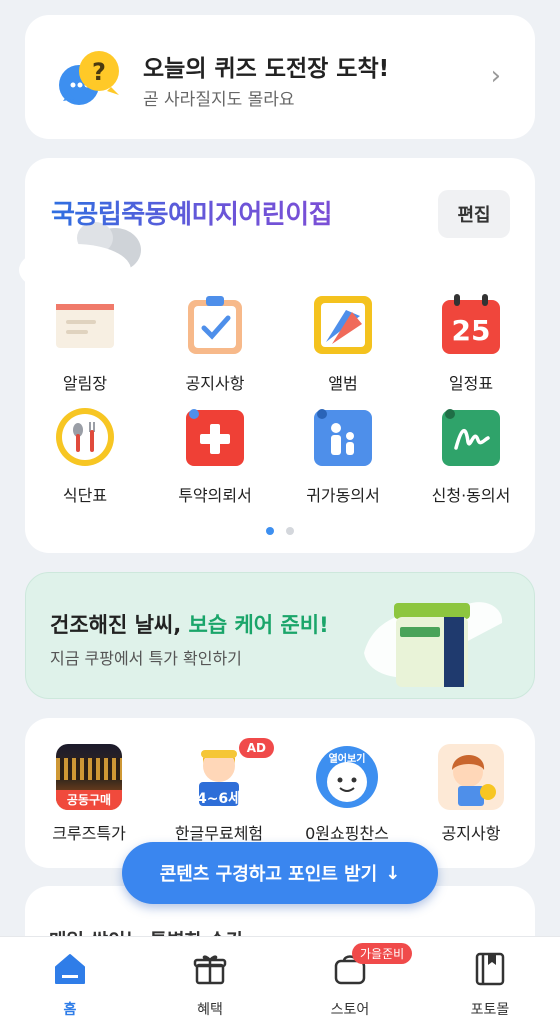 This screenshot has width=560, height=1024. I want to click on tab-label: 포토몰, so click(490, 1010).